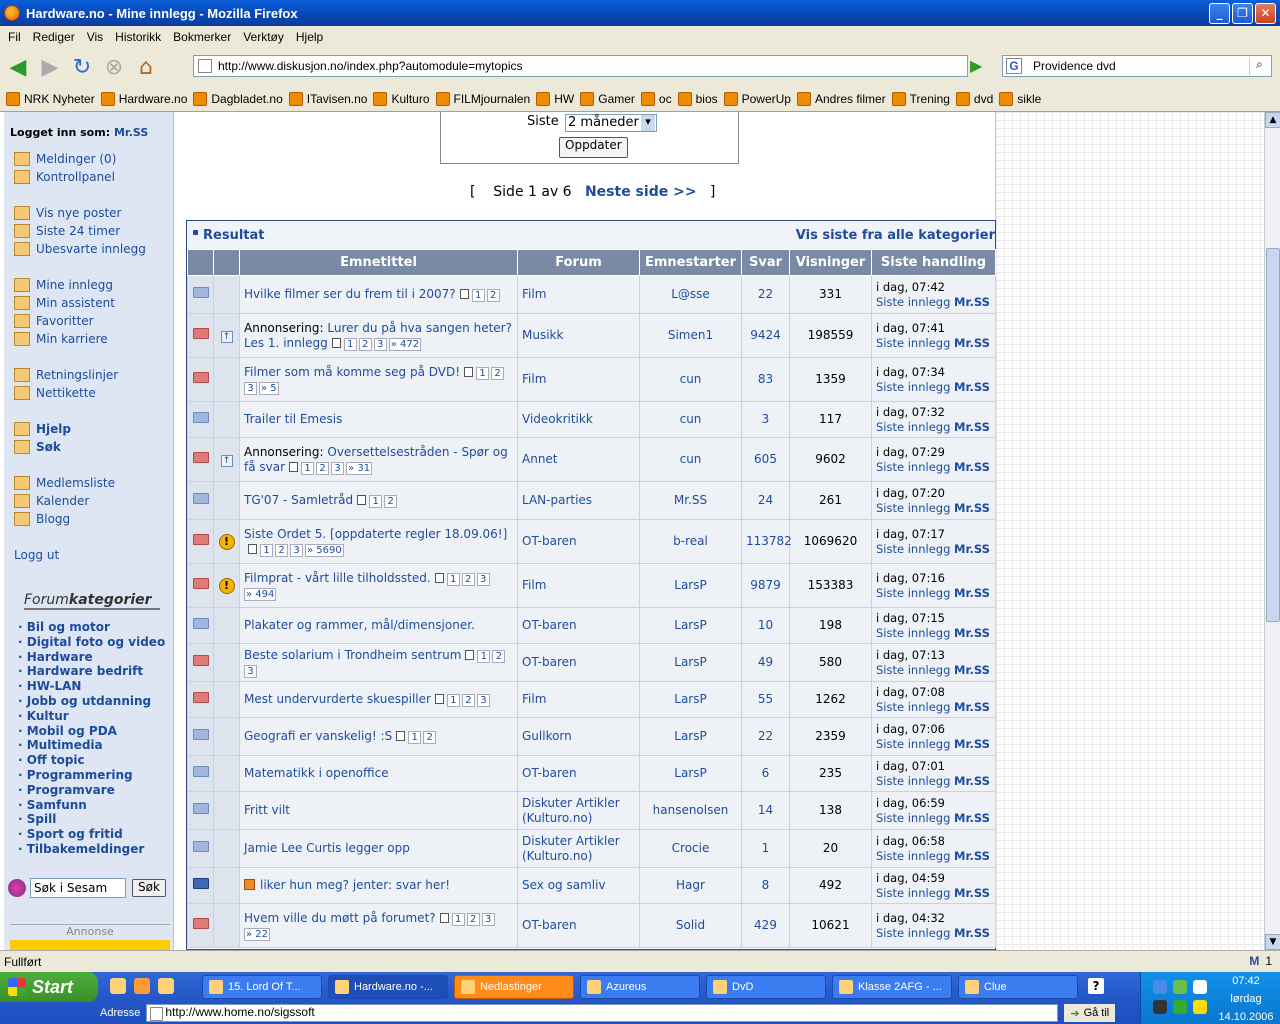 The width and height of the screenshot is (1280, 1024). Describe the element at coordinates (78, 888) in the screenshot. I see `sesam-search-input: Søk i Sesam` at that location.